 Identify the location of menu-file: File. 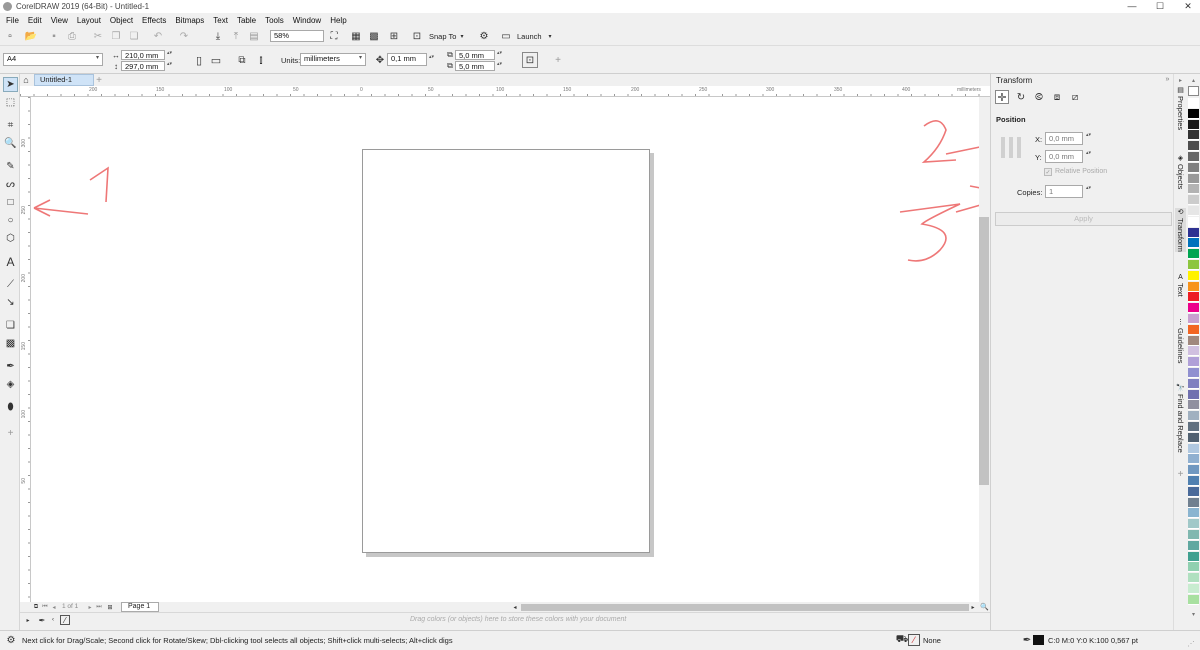
(12, 20).